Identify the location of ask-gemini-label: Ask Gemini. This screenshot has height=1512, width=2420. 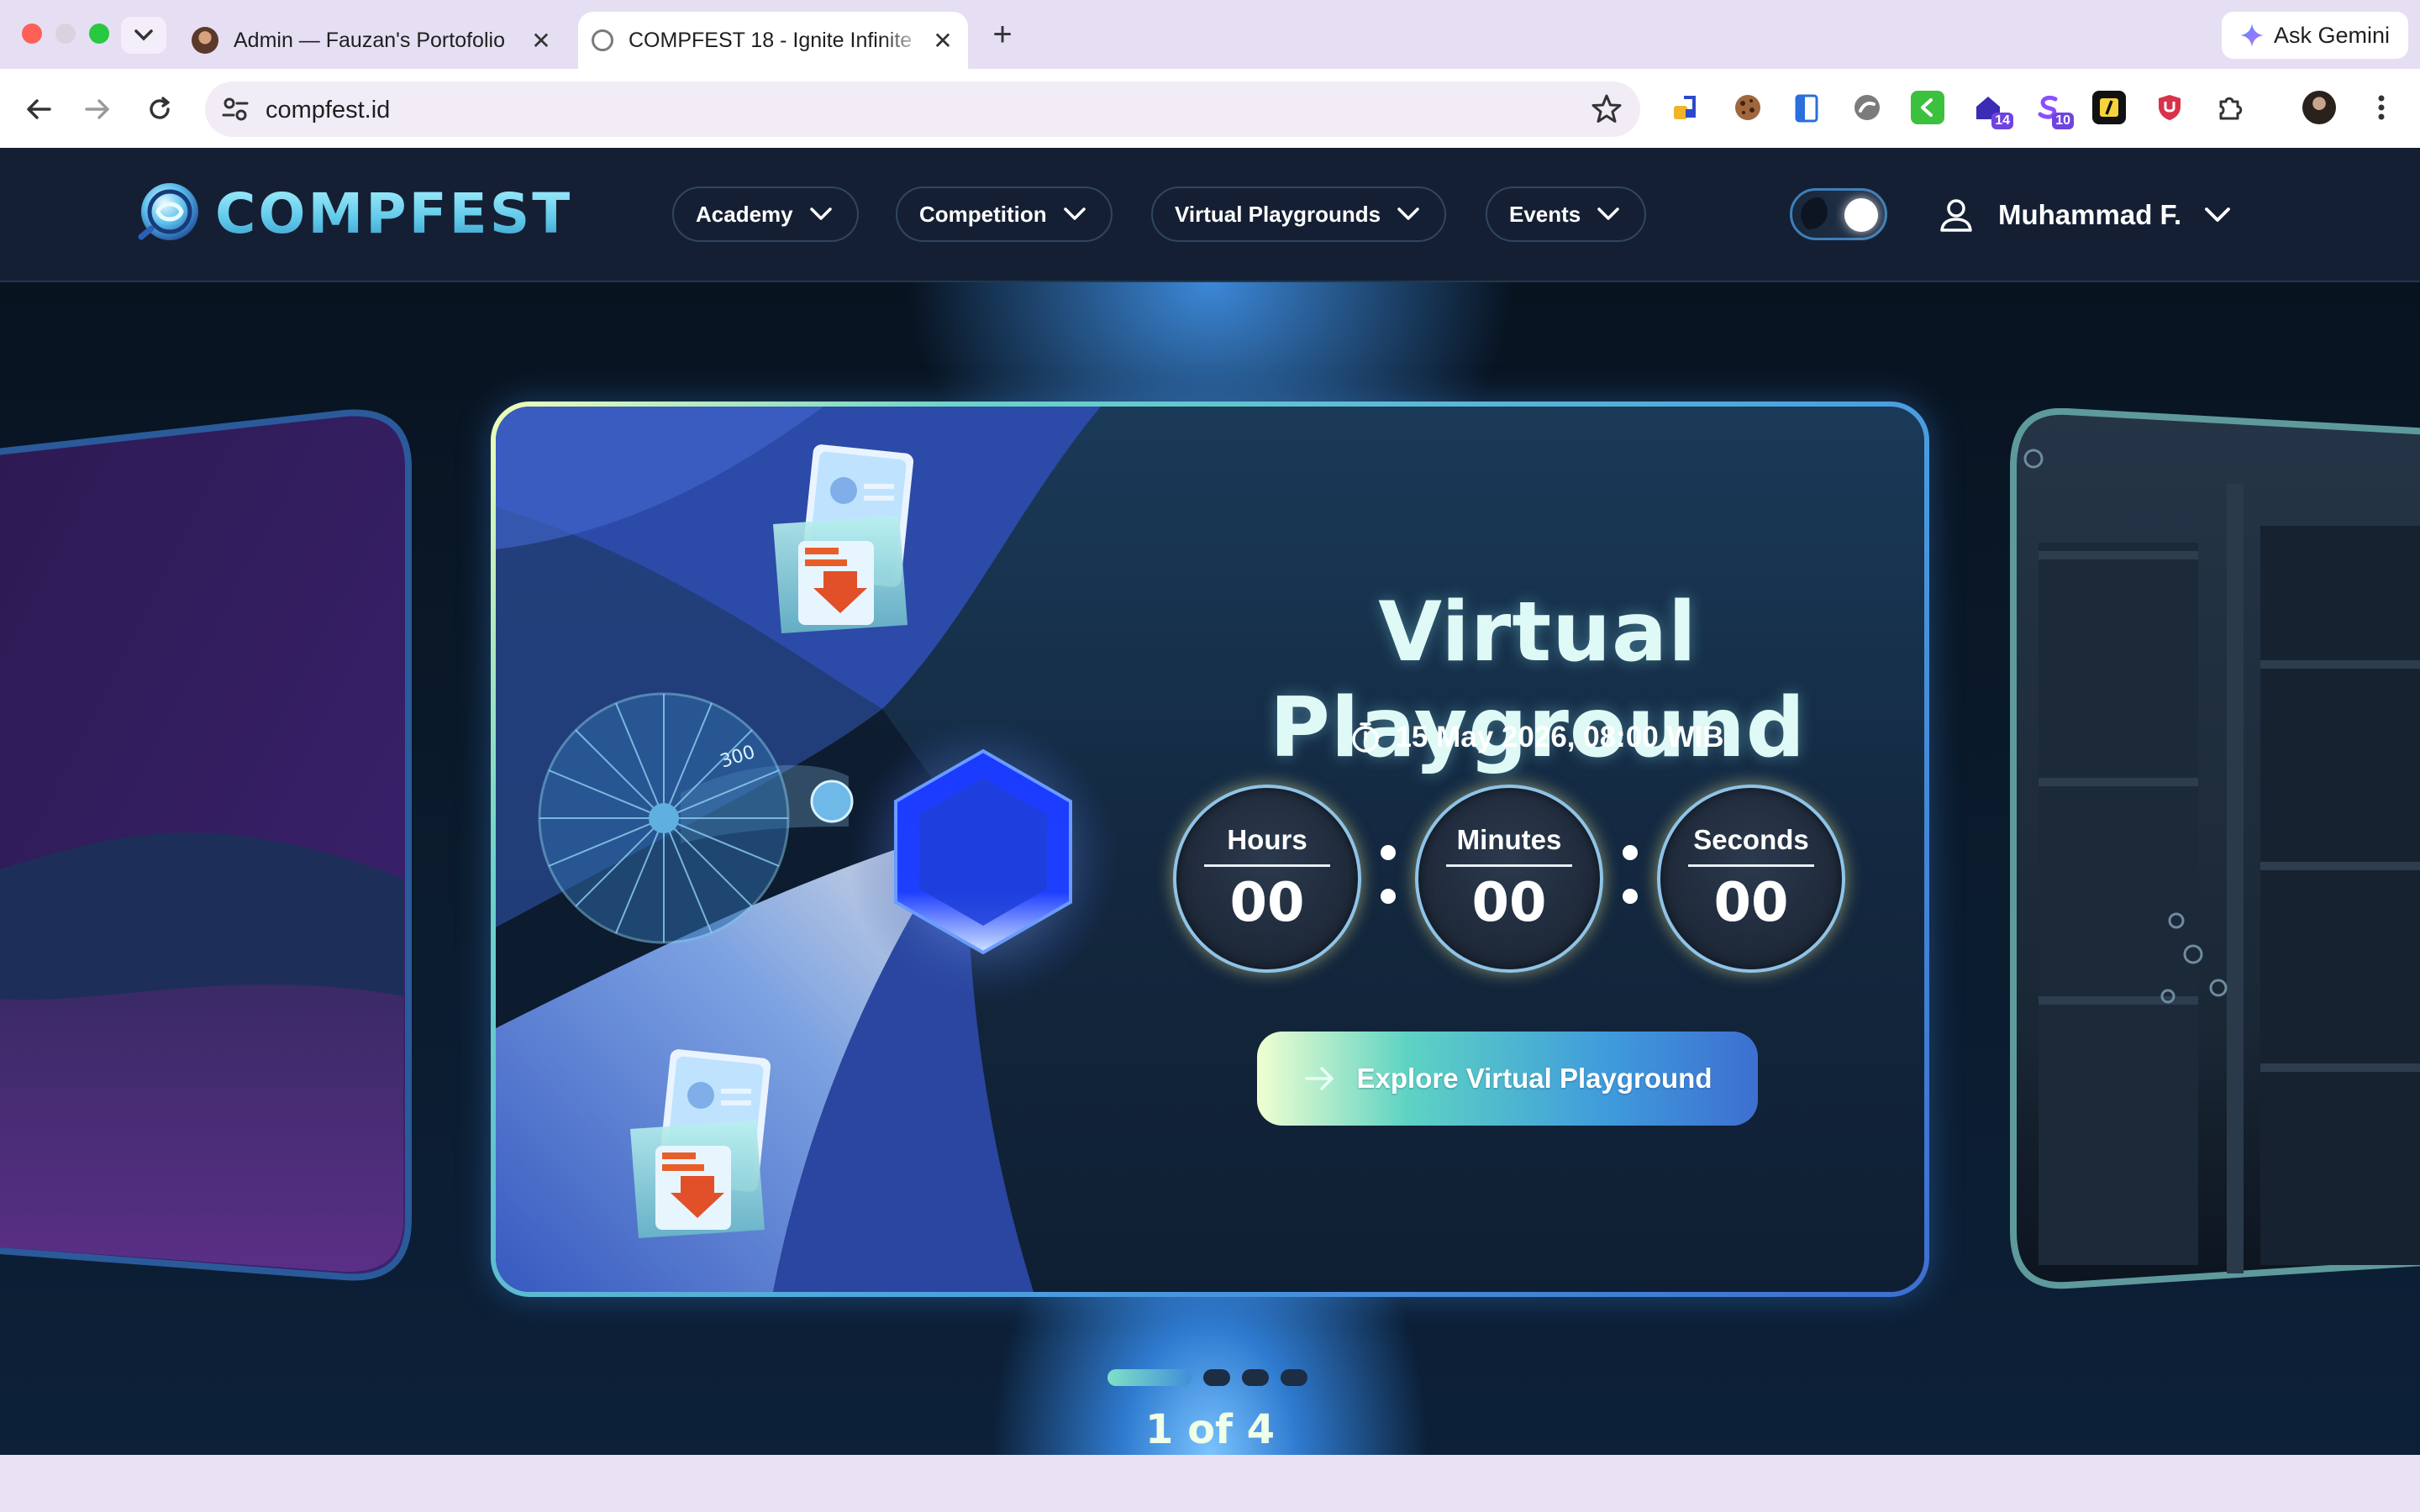
(2332, 35).